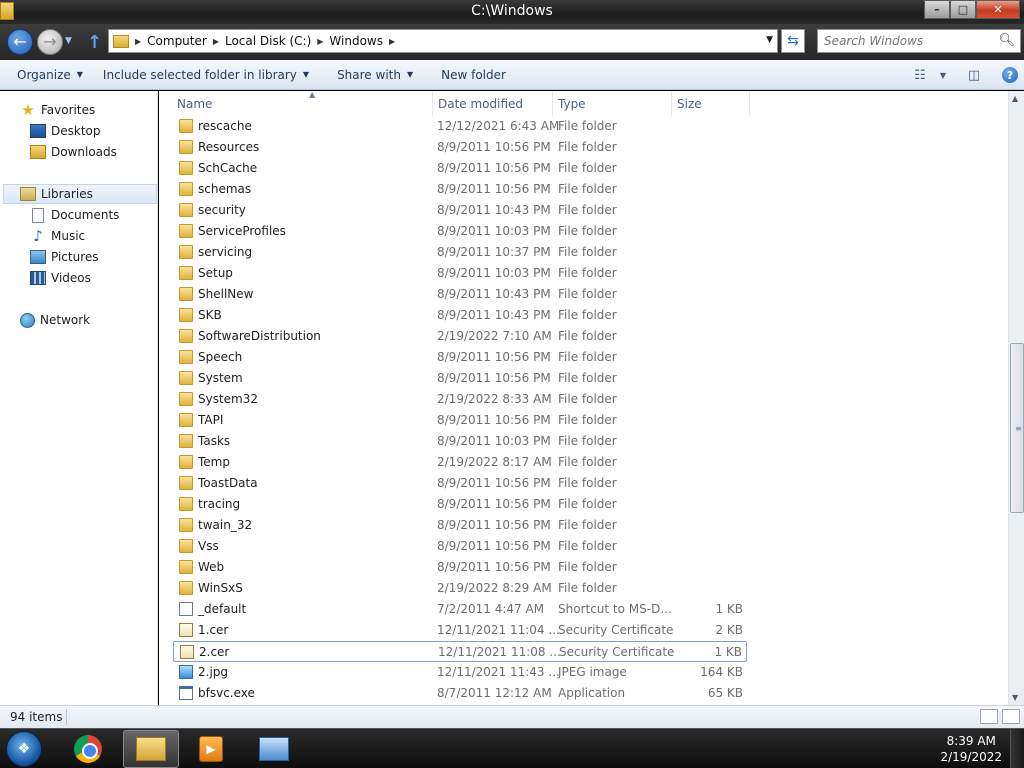  I want to click on file-row: System32 2/19/2022 8:33 AM File folder, so click(460, 399).